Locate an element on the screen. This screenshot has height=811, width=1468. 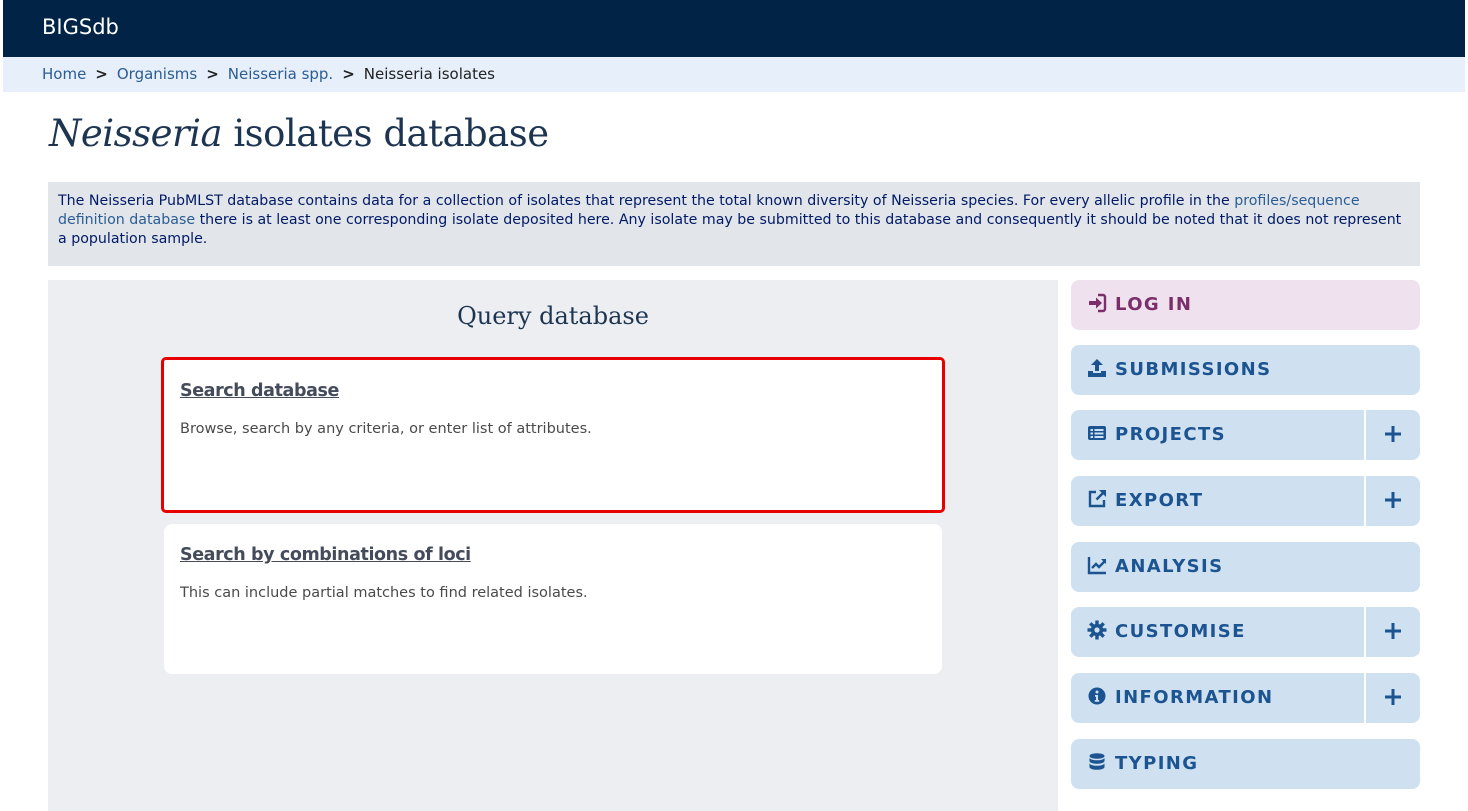
external-link-icon is located at coordinates (1097, 499).